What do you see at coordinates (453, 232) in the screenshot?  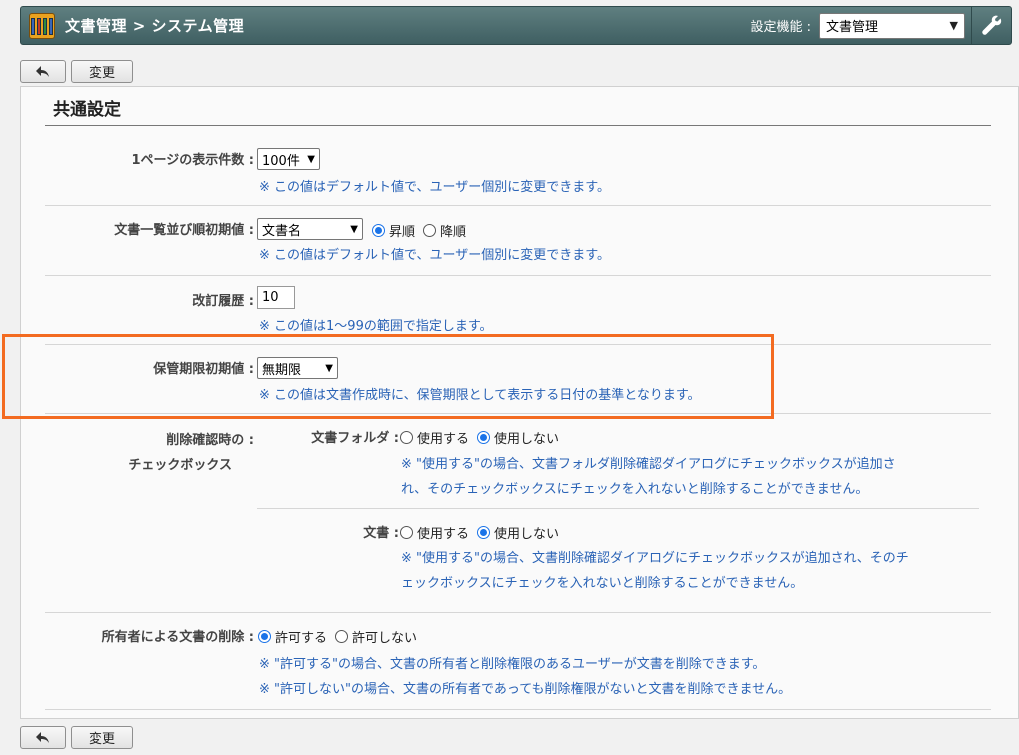 I see `sort-desc-label: 降順` at bounding box center [453, 232].